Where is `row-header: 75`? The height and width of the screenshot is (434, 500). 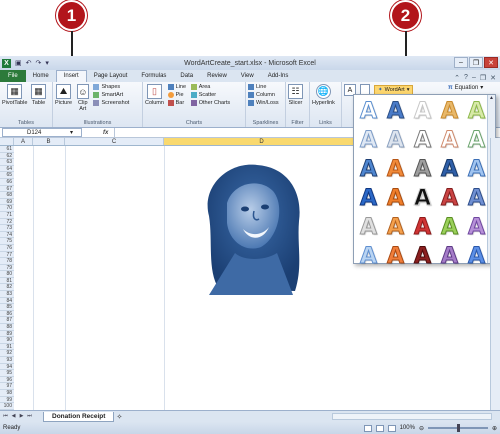 row-header: 75 is located at coordinates (7, 241).